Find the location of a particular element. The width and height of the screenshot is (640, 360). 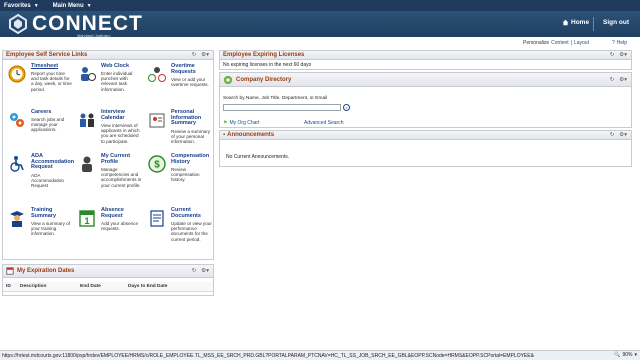

ess-item-title: Absence Request is located at coordinates (112, 213).